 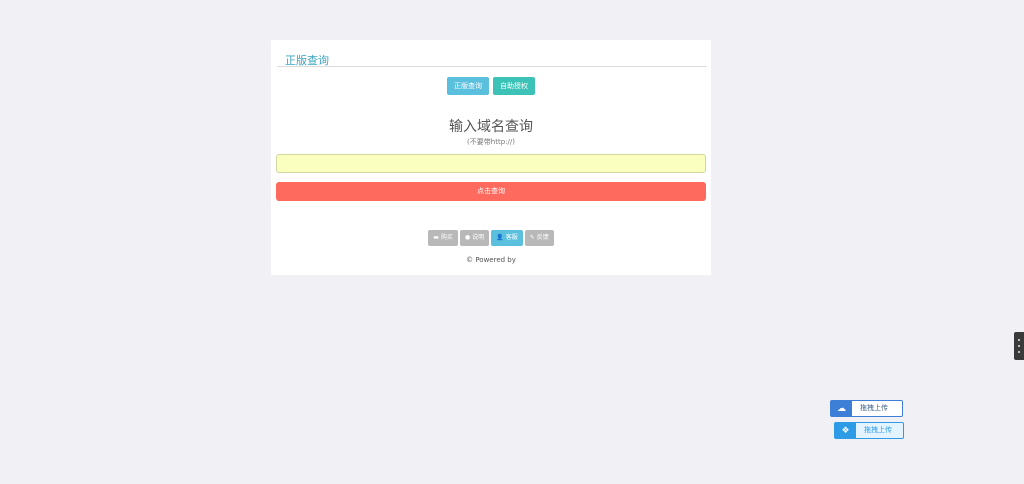 What do you see at coordinates (436, 237) in the screenshot?
I see `image-icon: ▬` at bounding box center [436, 237].